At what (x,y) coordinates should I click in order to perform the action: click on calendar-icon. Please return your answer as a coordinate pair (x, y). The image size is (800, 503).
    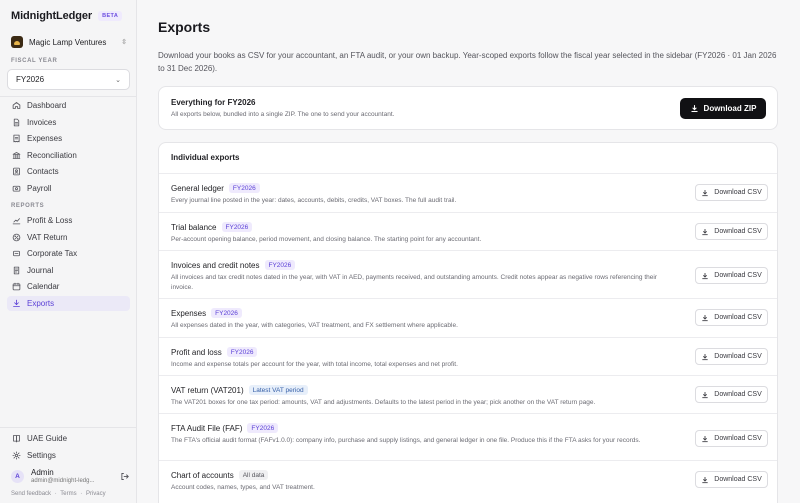
    Looking at the image, I should click on (16, 286).